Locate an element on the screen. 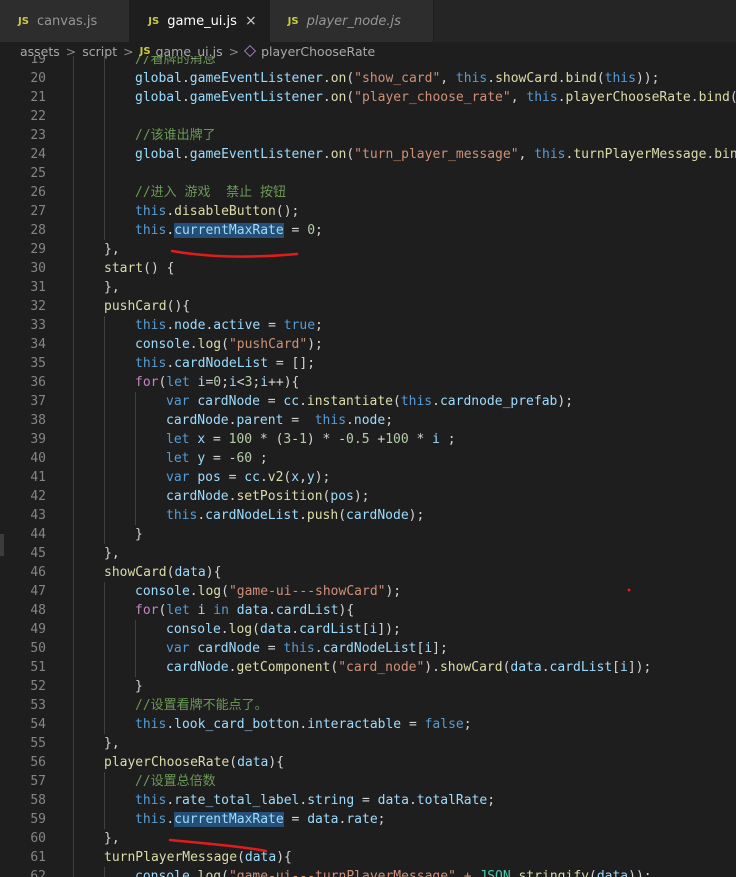  code-token: cardnode_prefab is located at coordinates (498, 401).